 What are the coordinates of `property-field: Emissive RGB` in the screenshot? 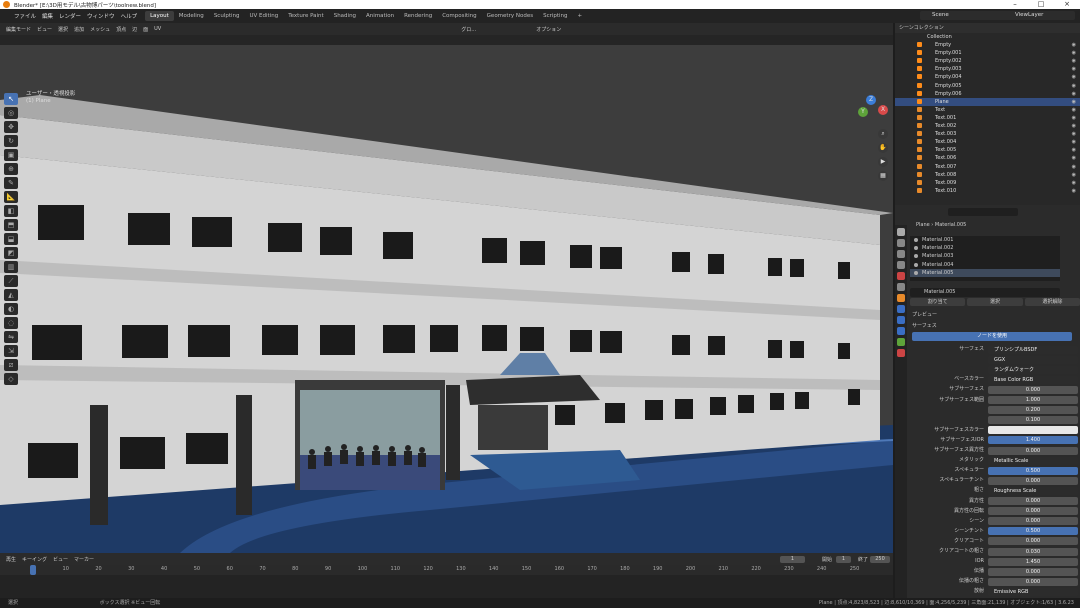 It's located at (1033, 591).